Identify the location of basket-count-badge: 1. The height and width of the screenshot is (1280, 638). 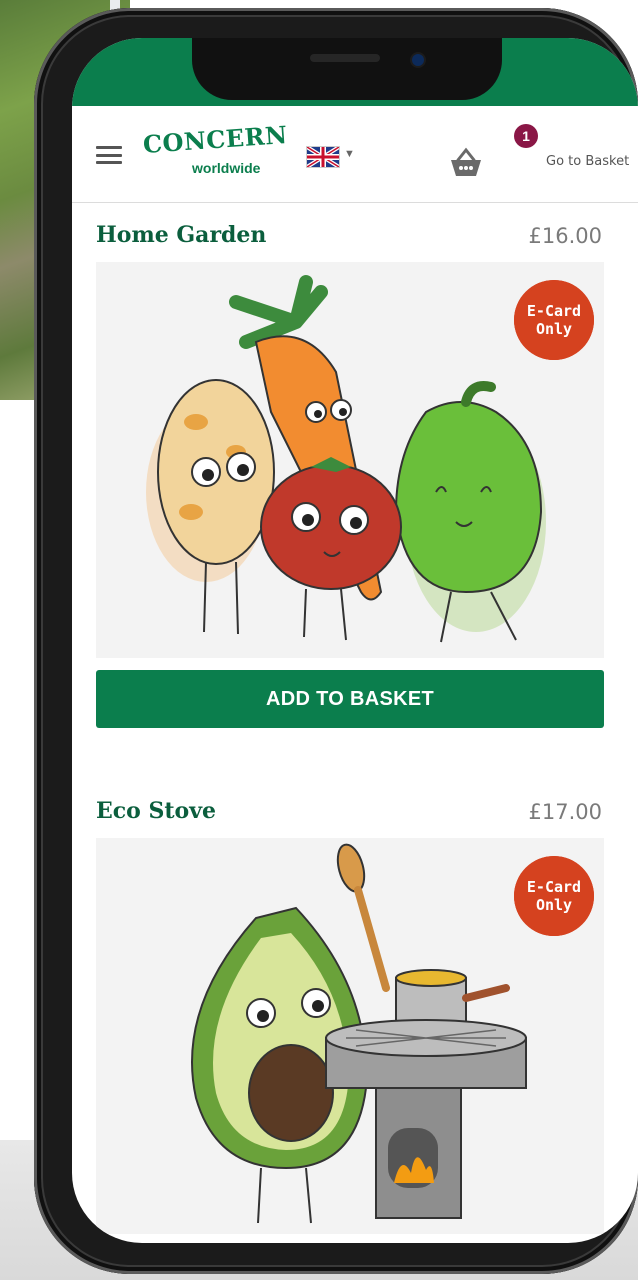
(526, 136).